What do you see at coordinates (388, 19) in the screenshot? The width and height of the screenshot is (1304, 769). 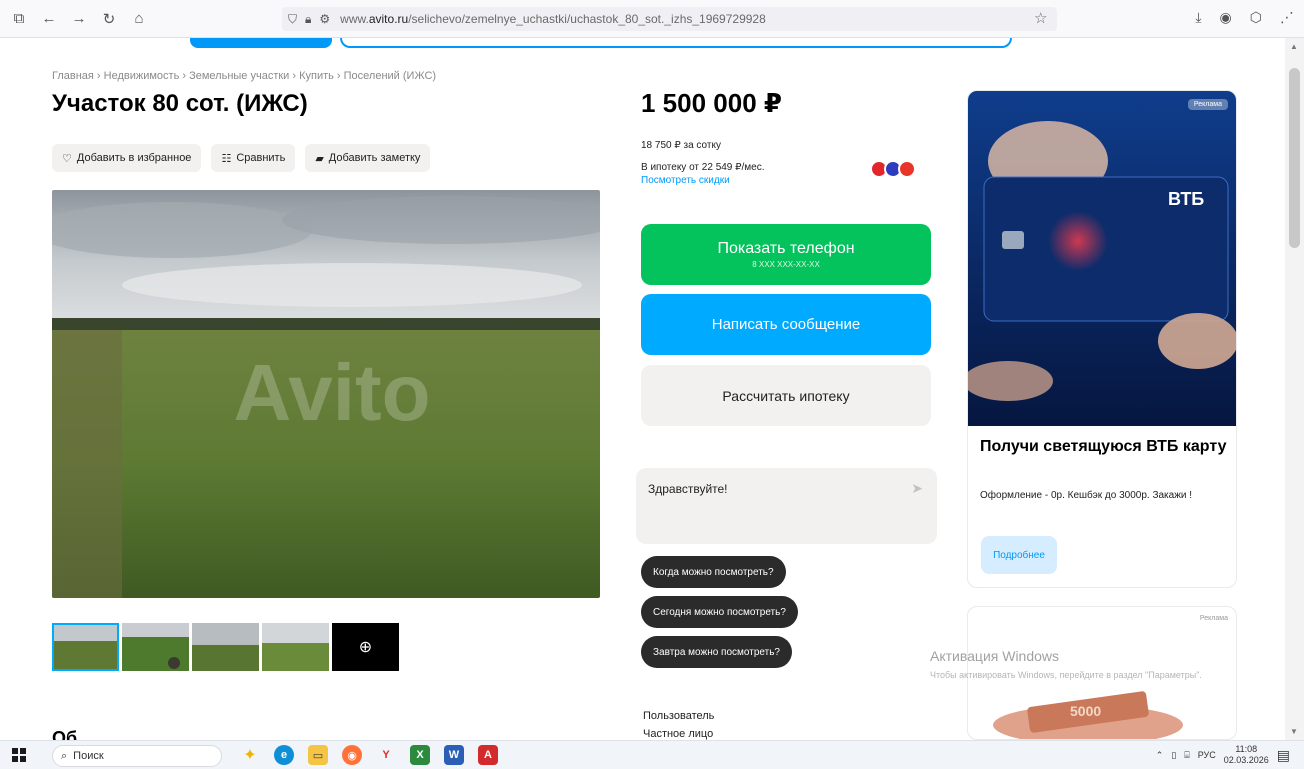 I see `url-domain: avito.ru` at bounding box center [388, 19].